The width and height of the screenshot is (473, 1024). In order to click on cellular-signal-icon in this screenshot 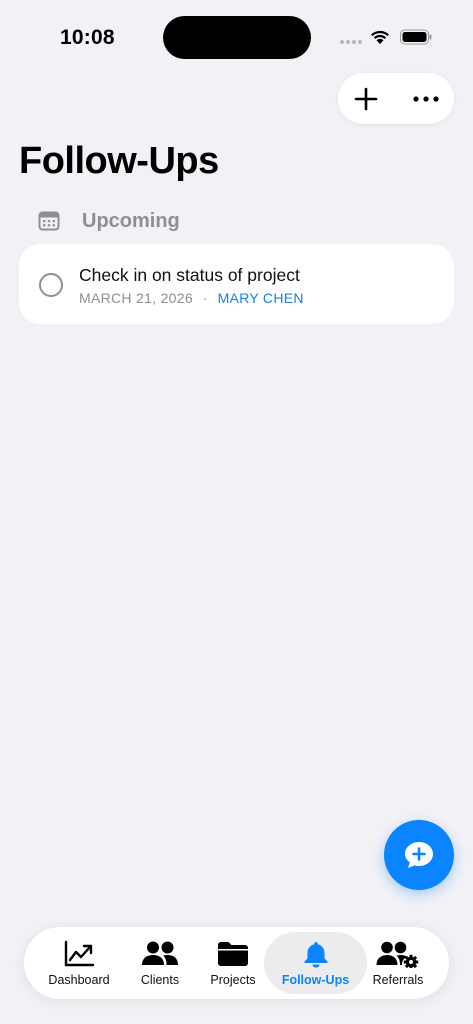, I will do `click(351, 42)`.